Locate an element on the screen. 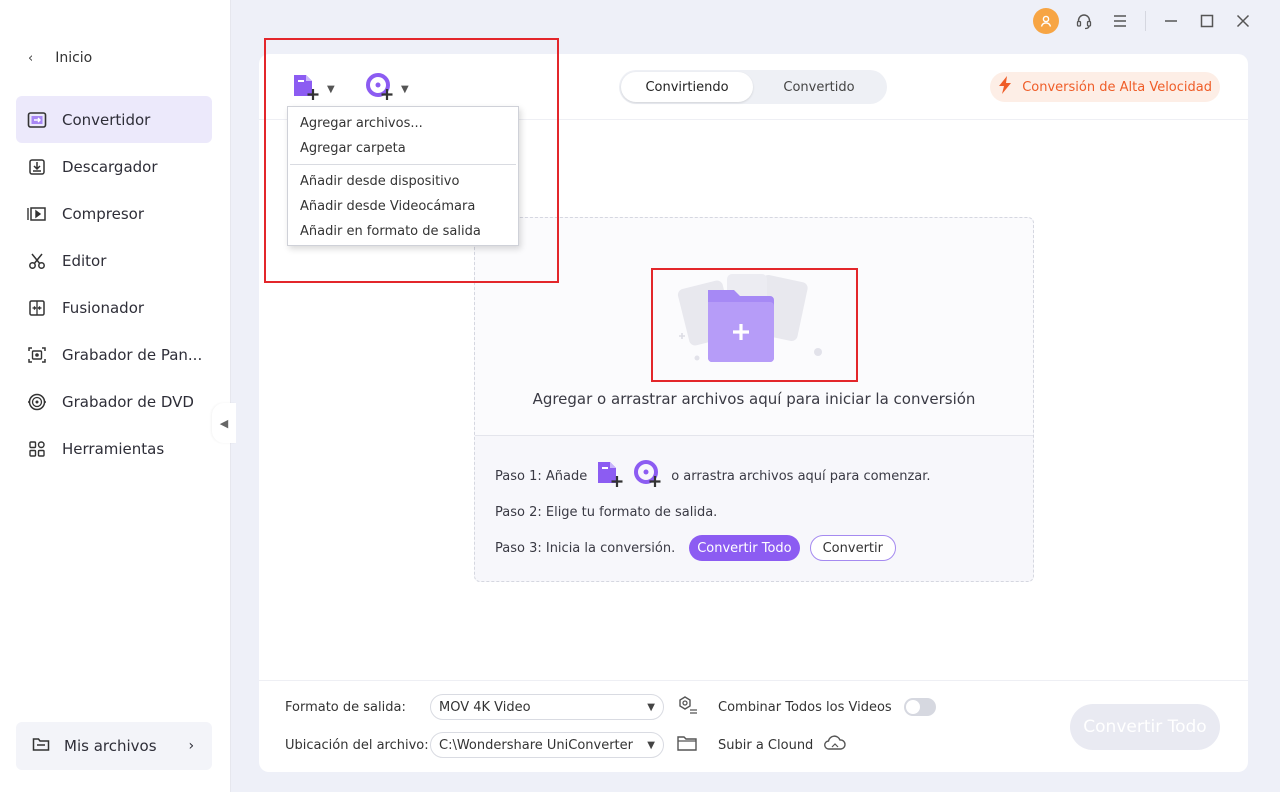  output-format-label: Formato de salida: is located at coordinates (345, 707).